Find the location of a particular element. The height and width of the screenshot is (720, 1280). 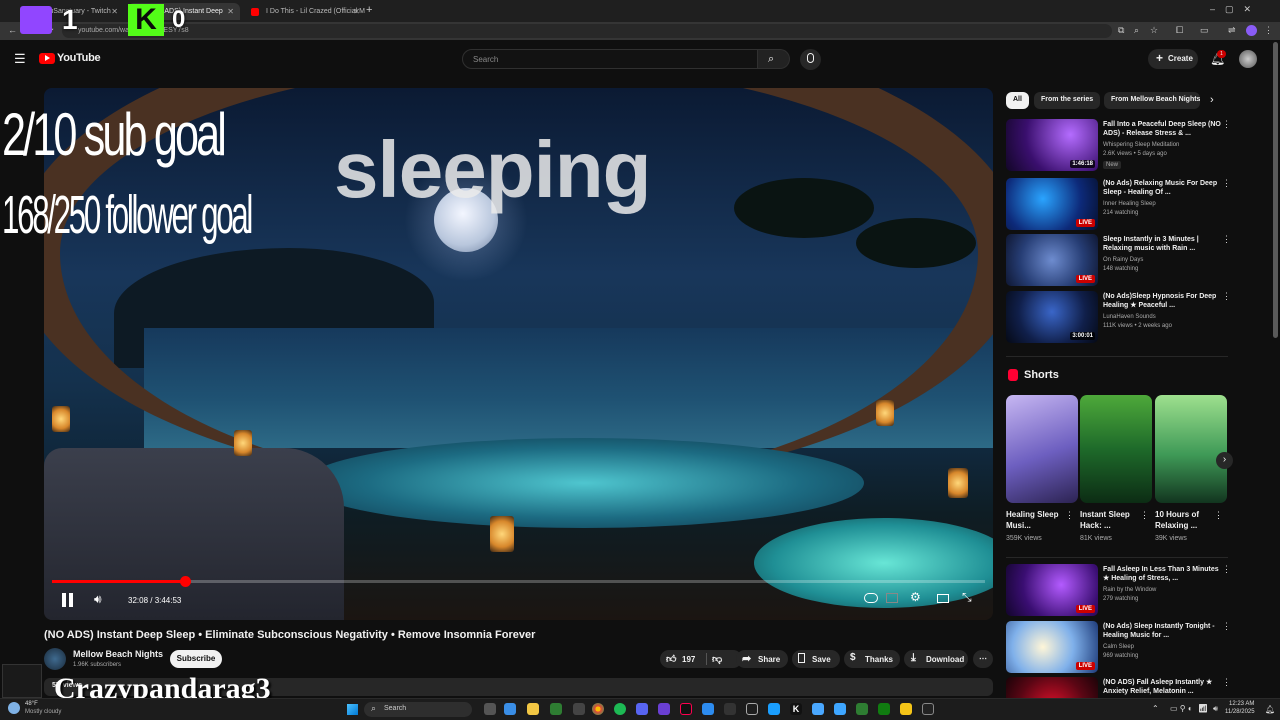

file-explorer-icon is located at coordinates (533, 709).